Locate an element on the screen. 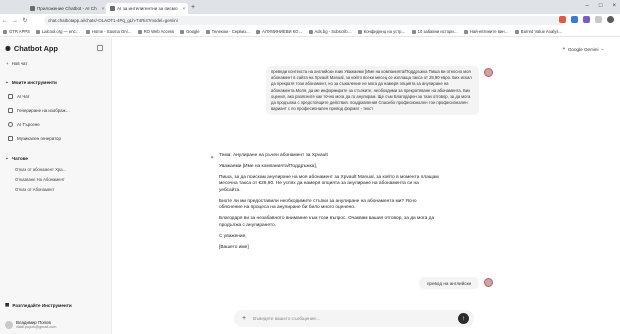 The height and width of the screenshot is (334, 620). chats-section-header: ⌄ Чатове is located at coordinates (16, 158).